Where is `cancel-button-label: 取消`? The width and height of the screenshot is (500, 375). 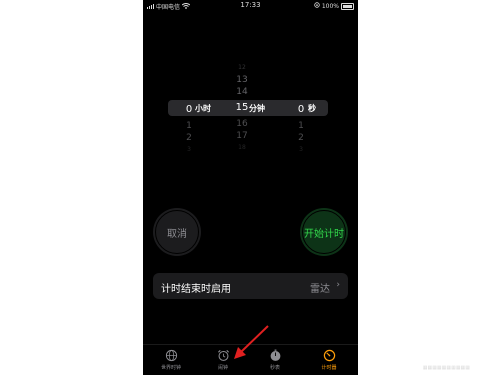
cancel-button-label: 取消 is located at coordinates (177, 234).